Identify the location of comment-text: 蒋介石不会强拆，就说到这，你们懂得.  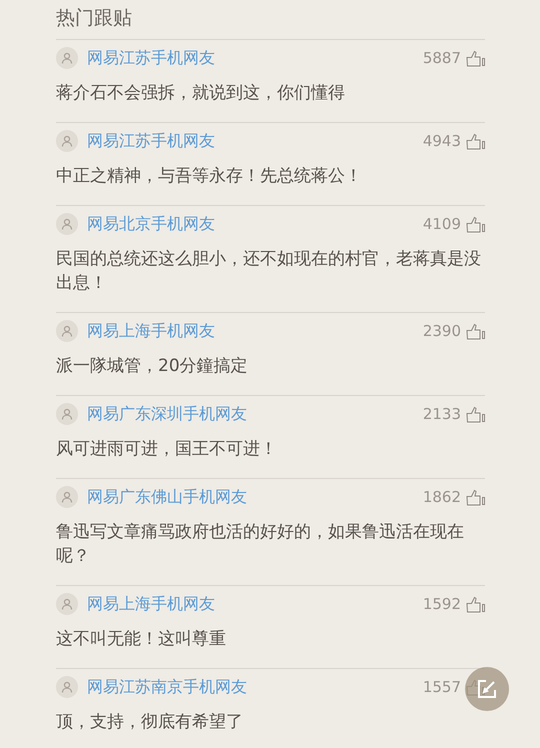
(201, 93).